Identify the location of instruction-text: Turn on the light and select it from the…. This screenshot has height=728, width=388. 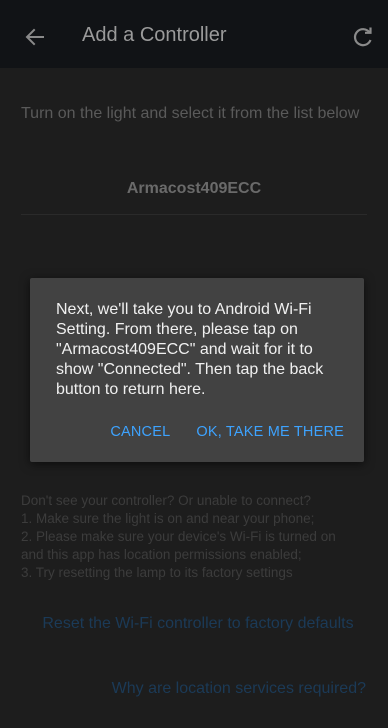
(190, 113).